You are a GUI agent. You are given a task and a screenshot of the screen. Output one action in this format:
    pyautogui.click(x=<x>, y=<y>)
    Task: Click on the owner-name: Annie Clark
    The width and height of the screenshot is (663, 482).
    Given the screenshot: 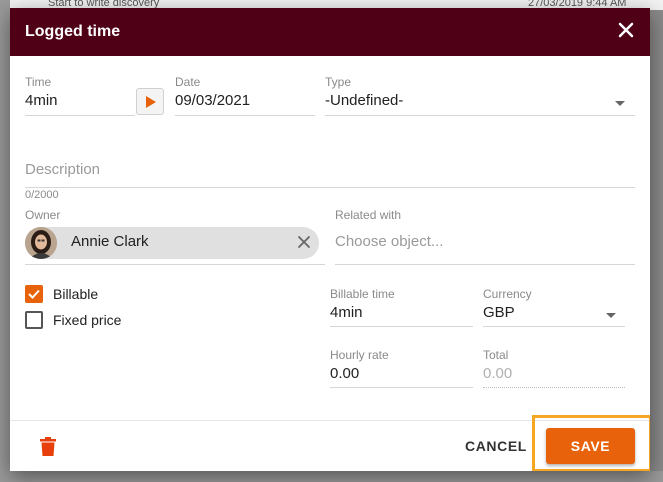 What is the action you would take?
    pyautogui.click(x=110, y=241)
    